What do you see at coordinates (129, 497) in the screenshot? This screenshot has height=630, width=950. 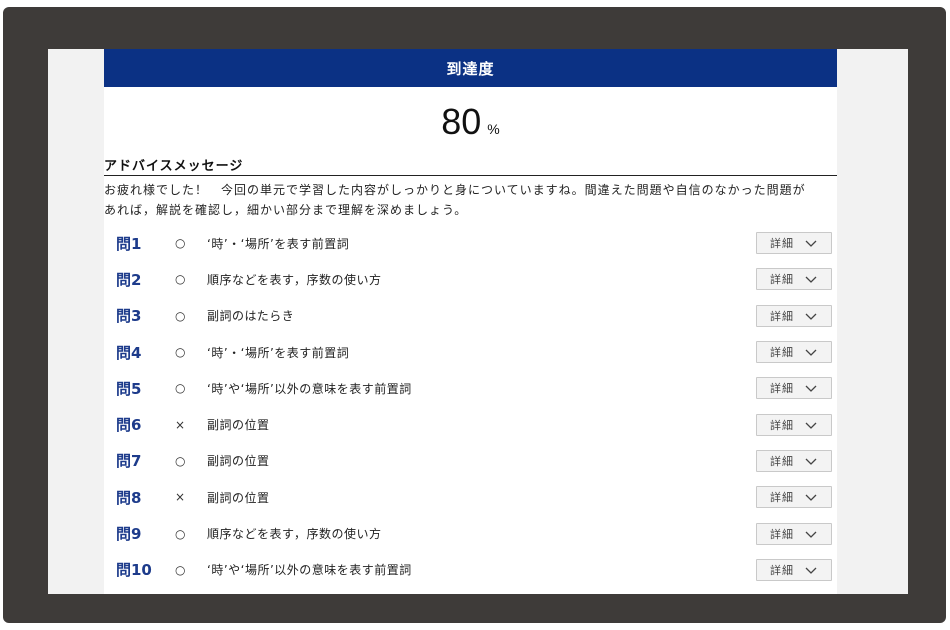 I see `question-number: 問8` at bounding box center [129, 497].